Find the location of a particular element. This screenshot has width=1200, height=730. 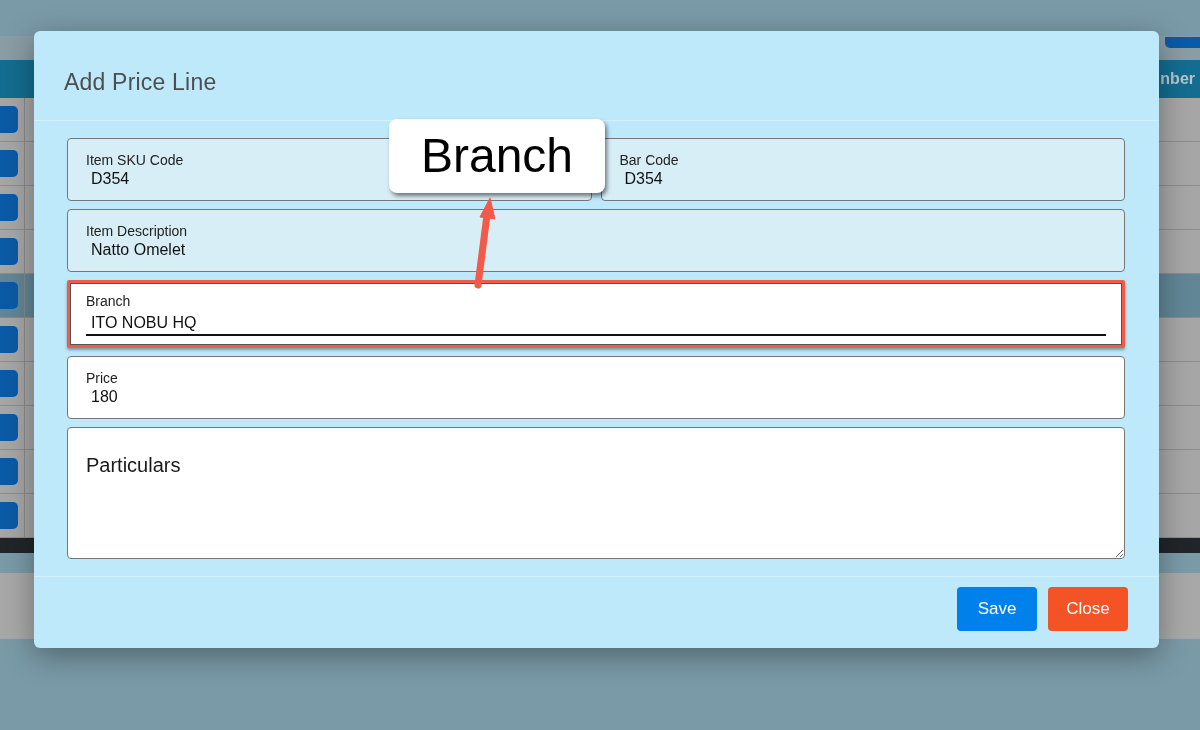

text-field: Bar Code D354 is located at coordinates (862, 169).